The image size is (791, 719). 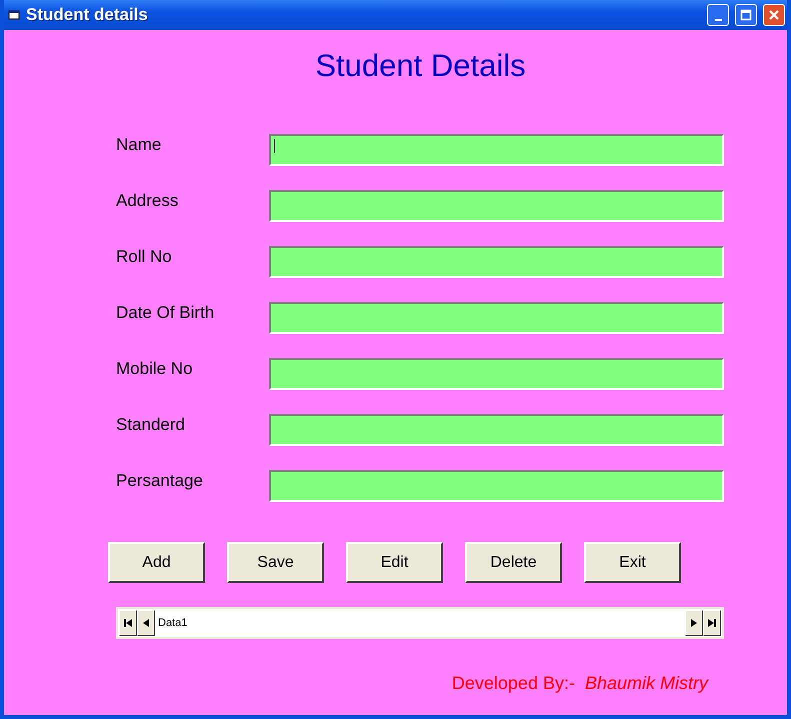 I want to click on data-control: Data1, so click(x=420, y=623).